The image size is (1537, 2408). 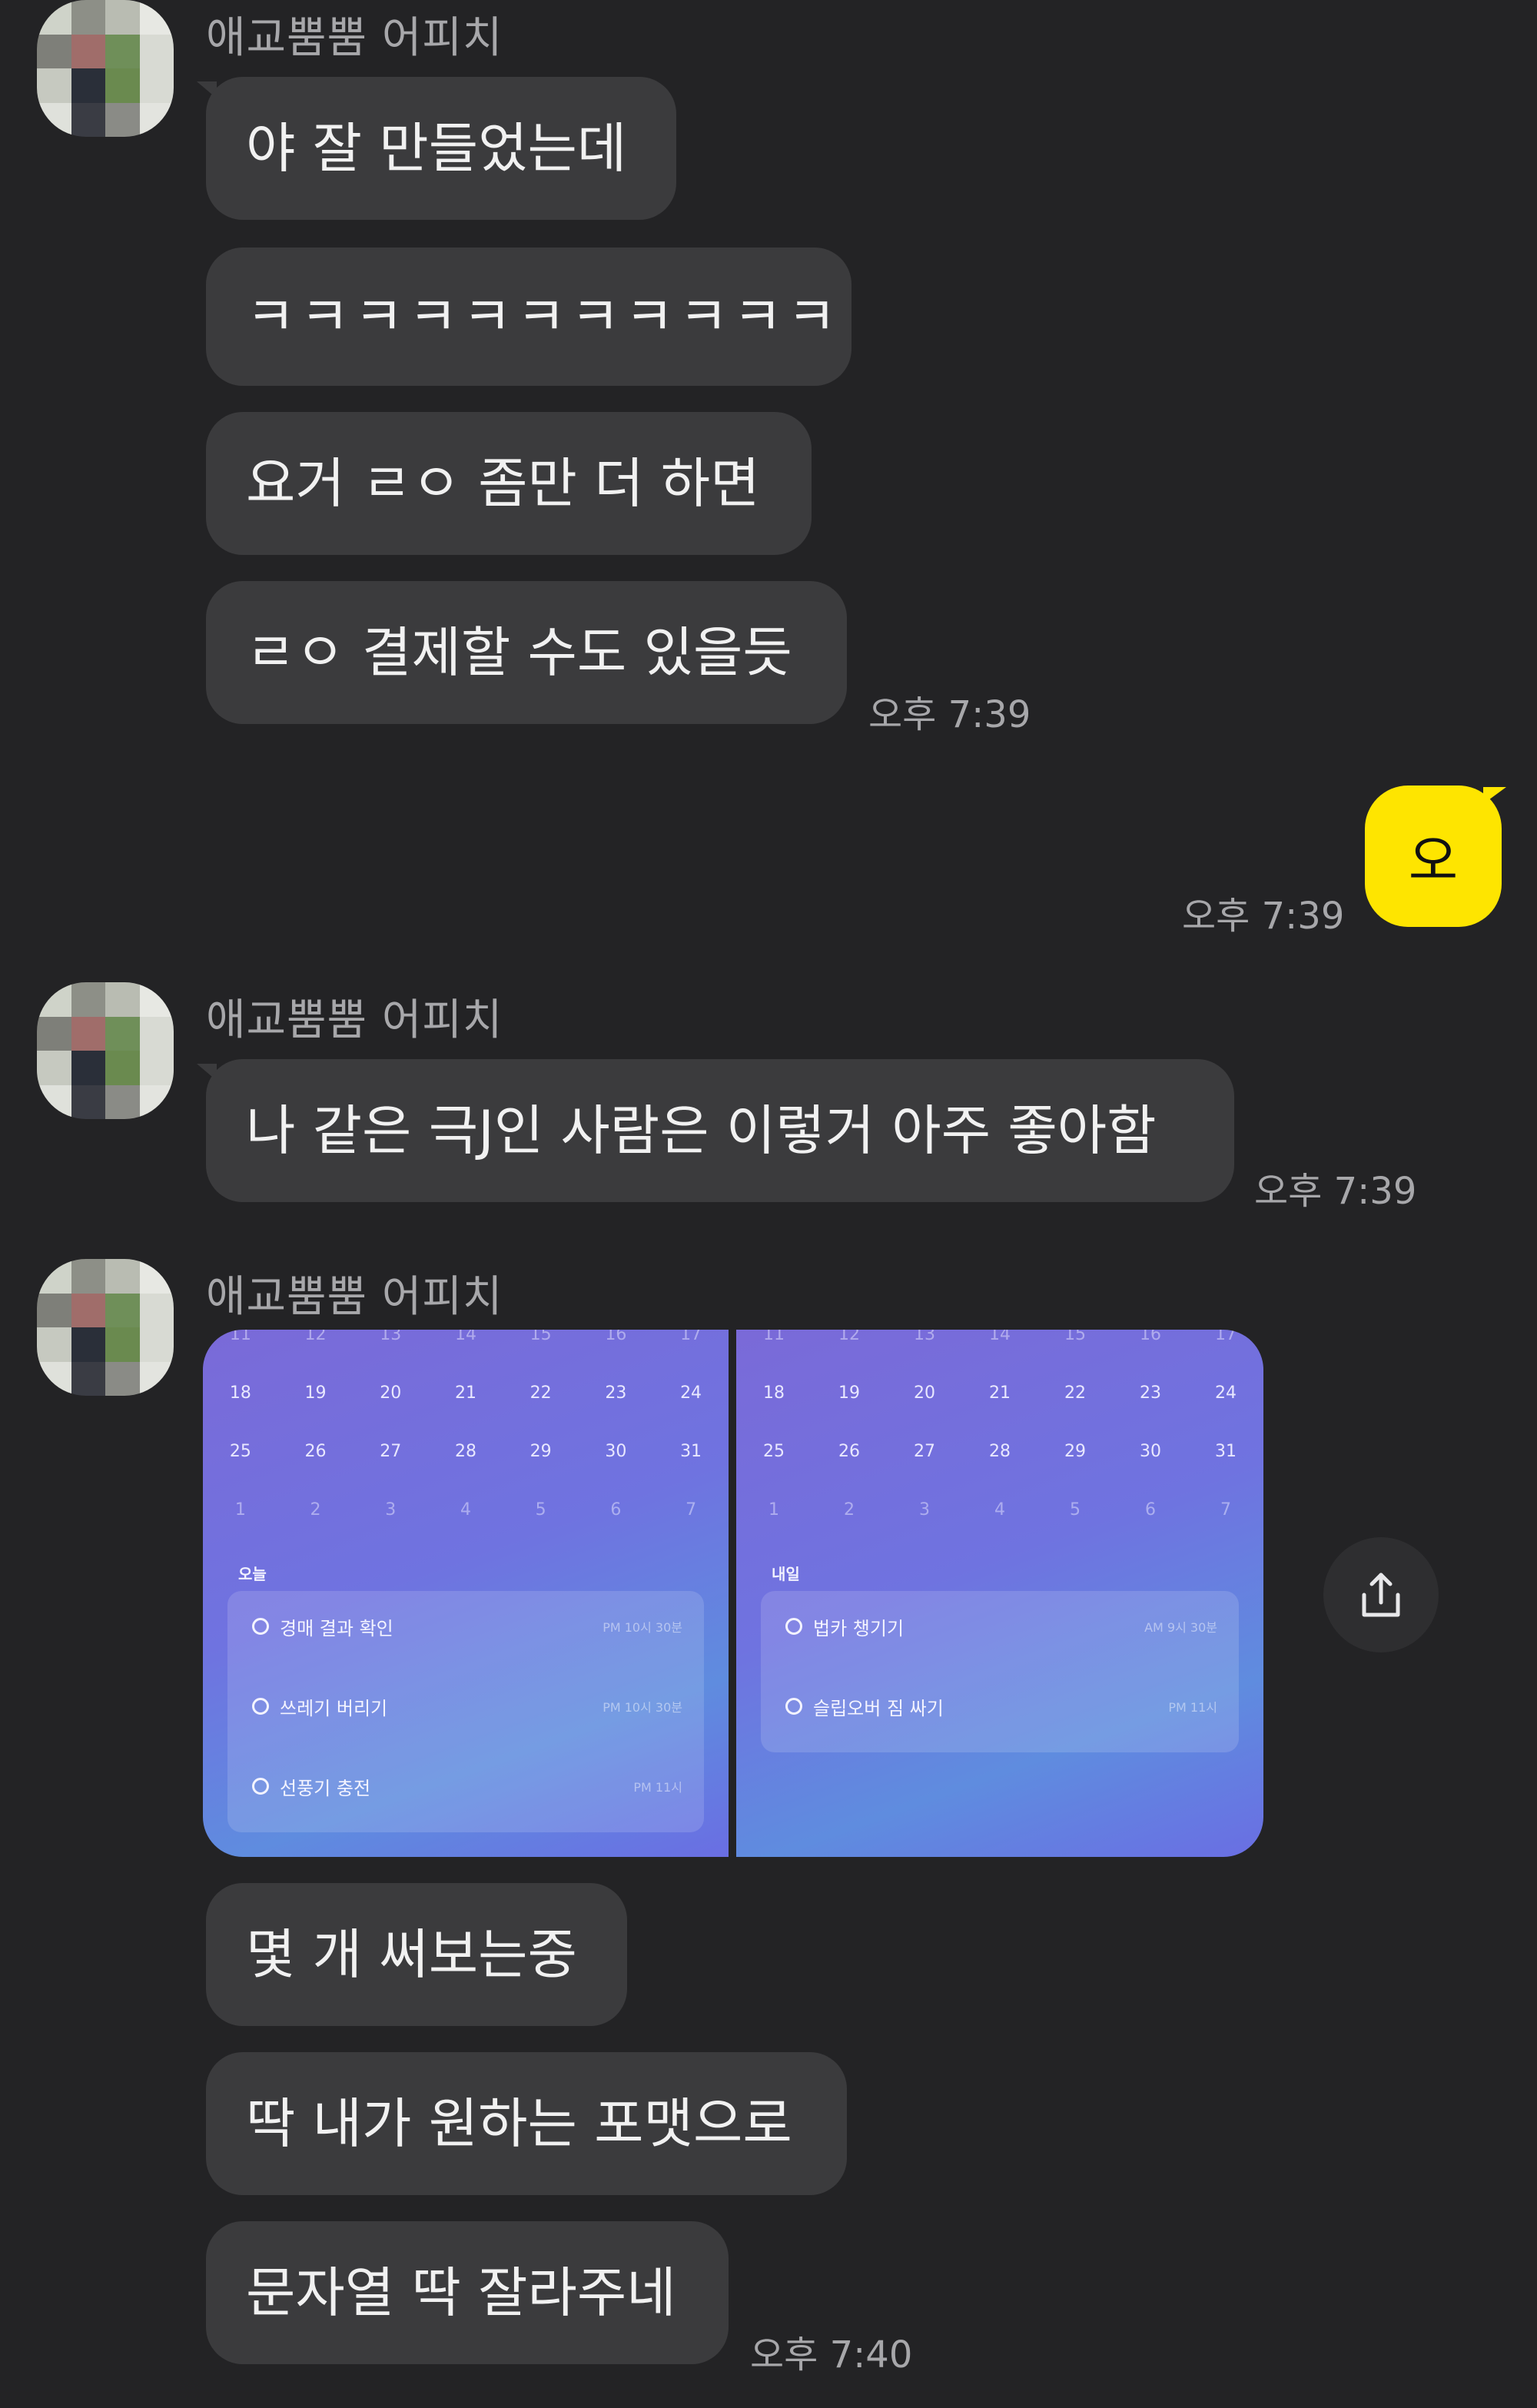 I want to click on calendar-day: 17, so click(x=691, y=1337).